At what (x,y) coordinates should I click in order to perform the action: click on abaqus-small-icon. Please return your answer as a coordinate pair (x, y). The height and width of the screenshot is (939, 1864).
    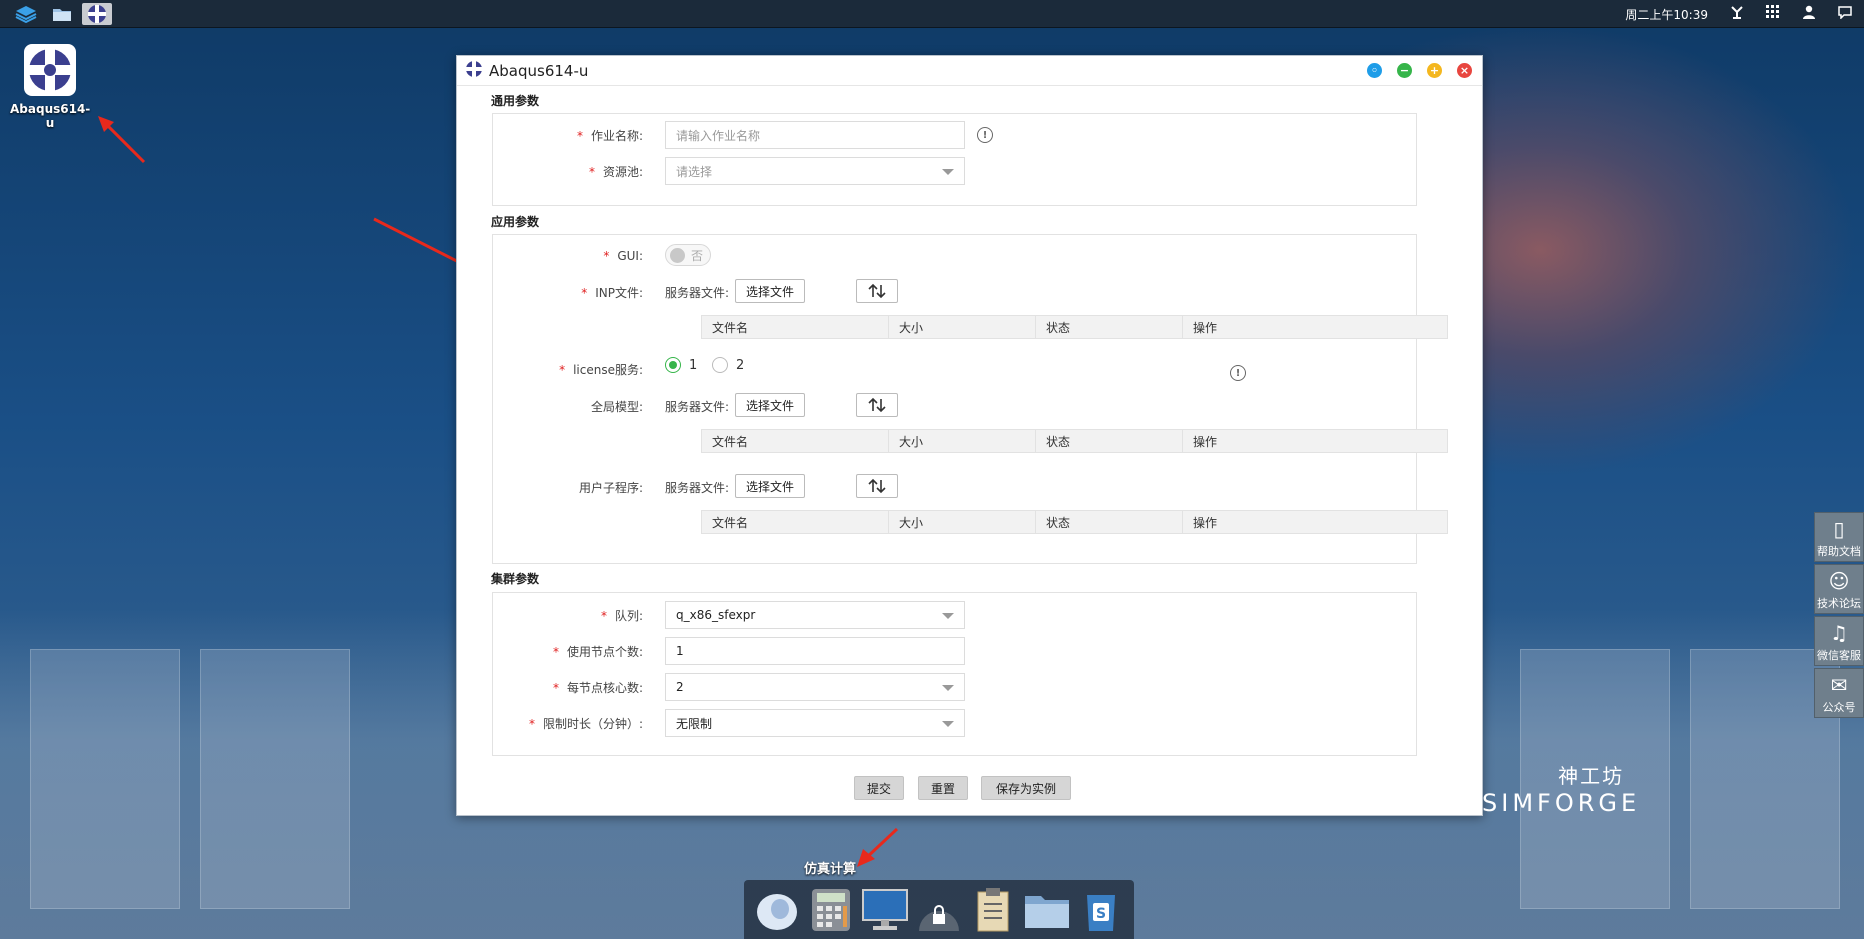
    Looking at the image, I should click on (474, 71).